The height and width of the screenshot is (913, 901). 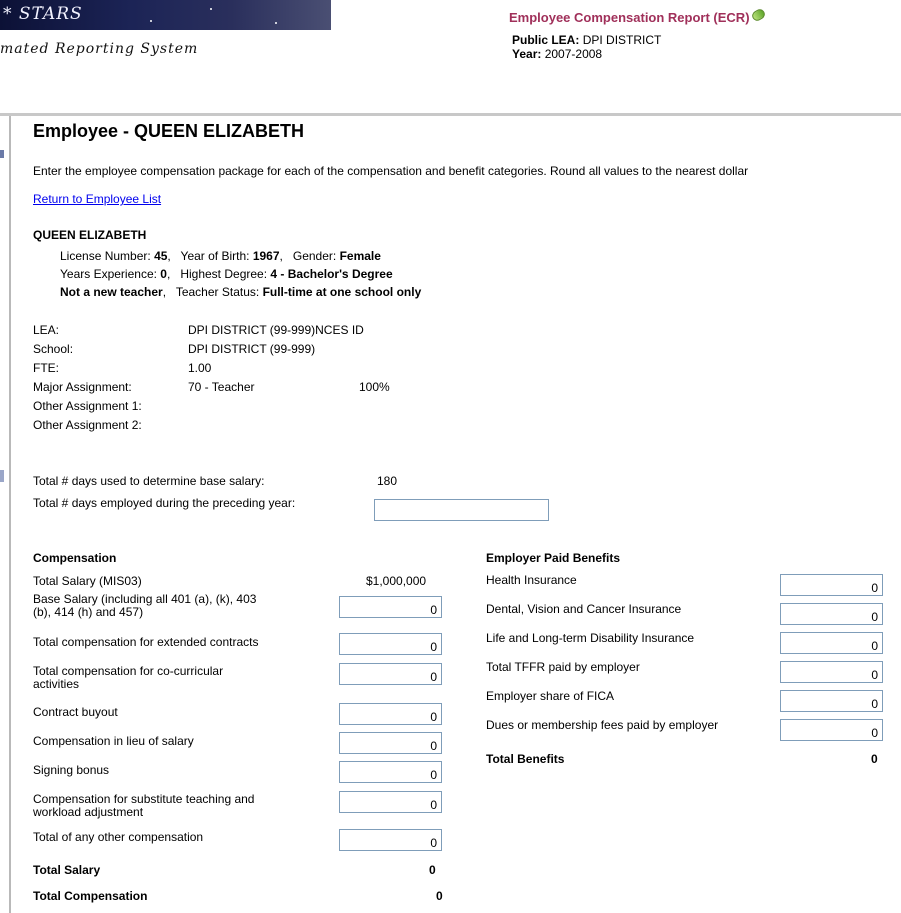 I want to click on header-lea: Public LEA: DPI DISTRICT, so click(x=587, y=40).